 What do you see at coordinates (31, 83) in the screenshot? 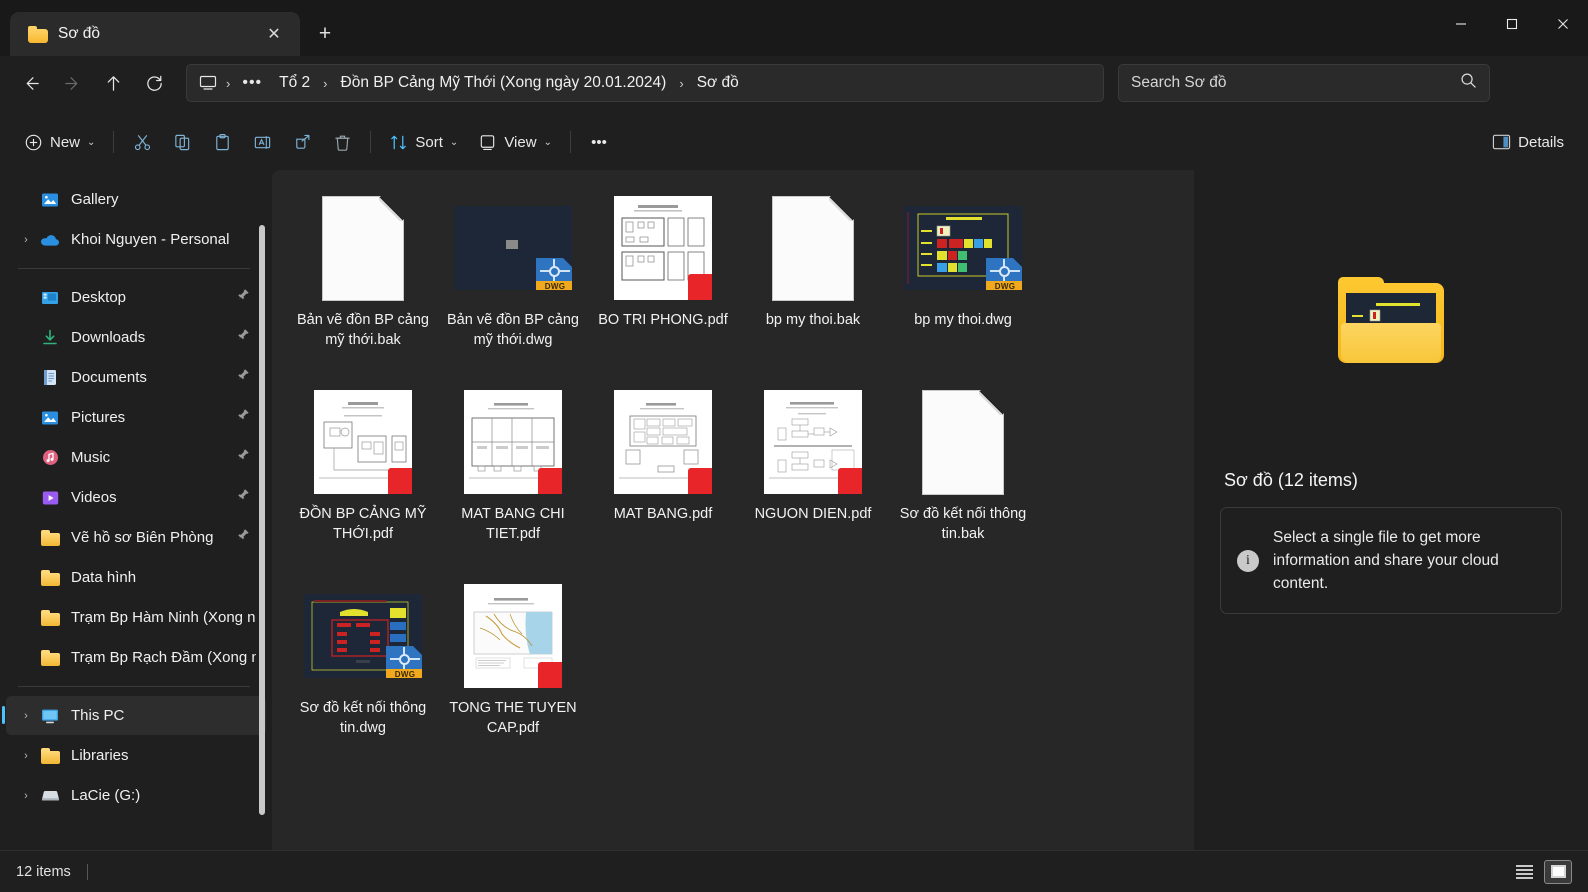
I see `back-button` at bounding box center [31, 83].